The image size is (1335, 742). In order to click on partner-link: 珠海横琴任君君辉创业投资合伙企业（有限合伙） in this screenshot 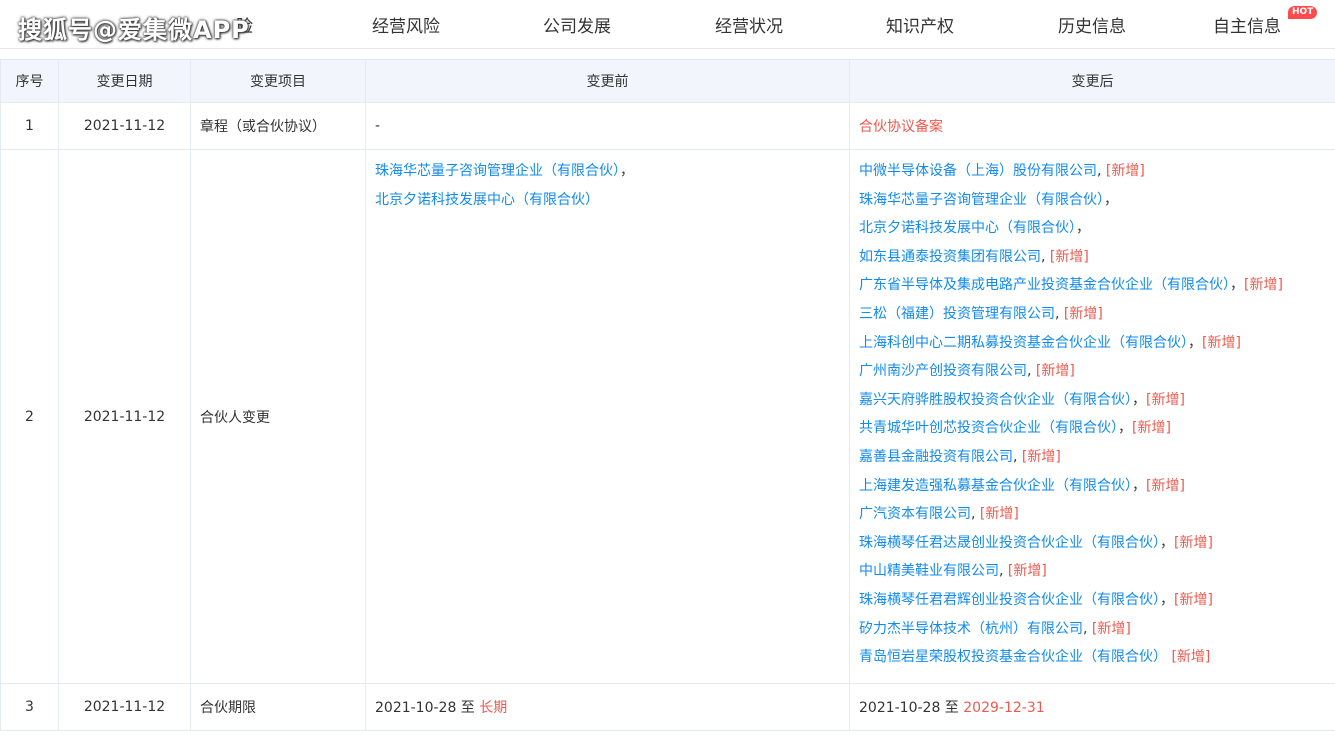, I will do `click(1009, 600)`.